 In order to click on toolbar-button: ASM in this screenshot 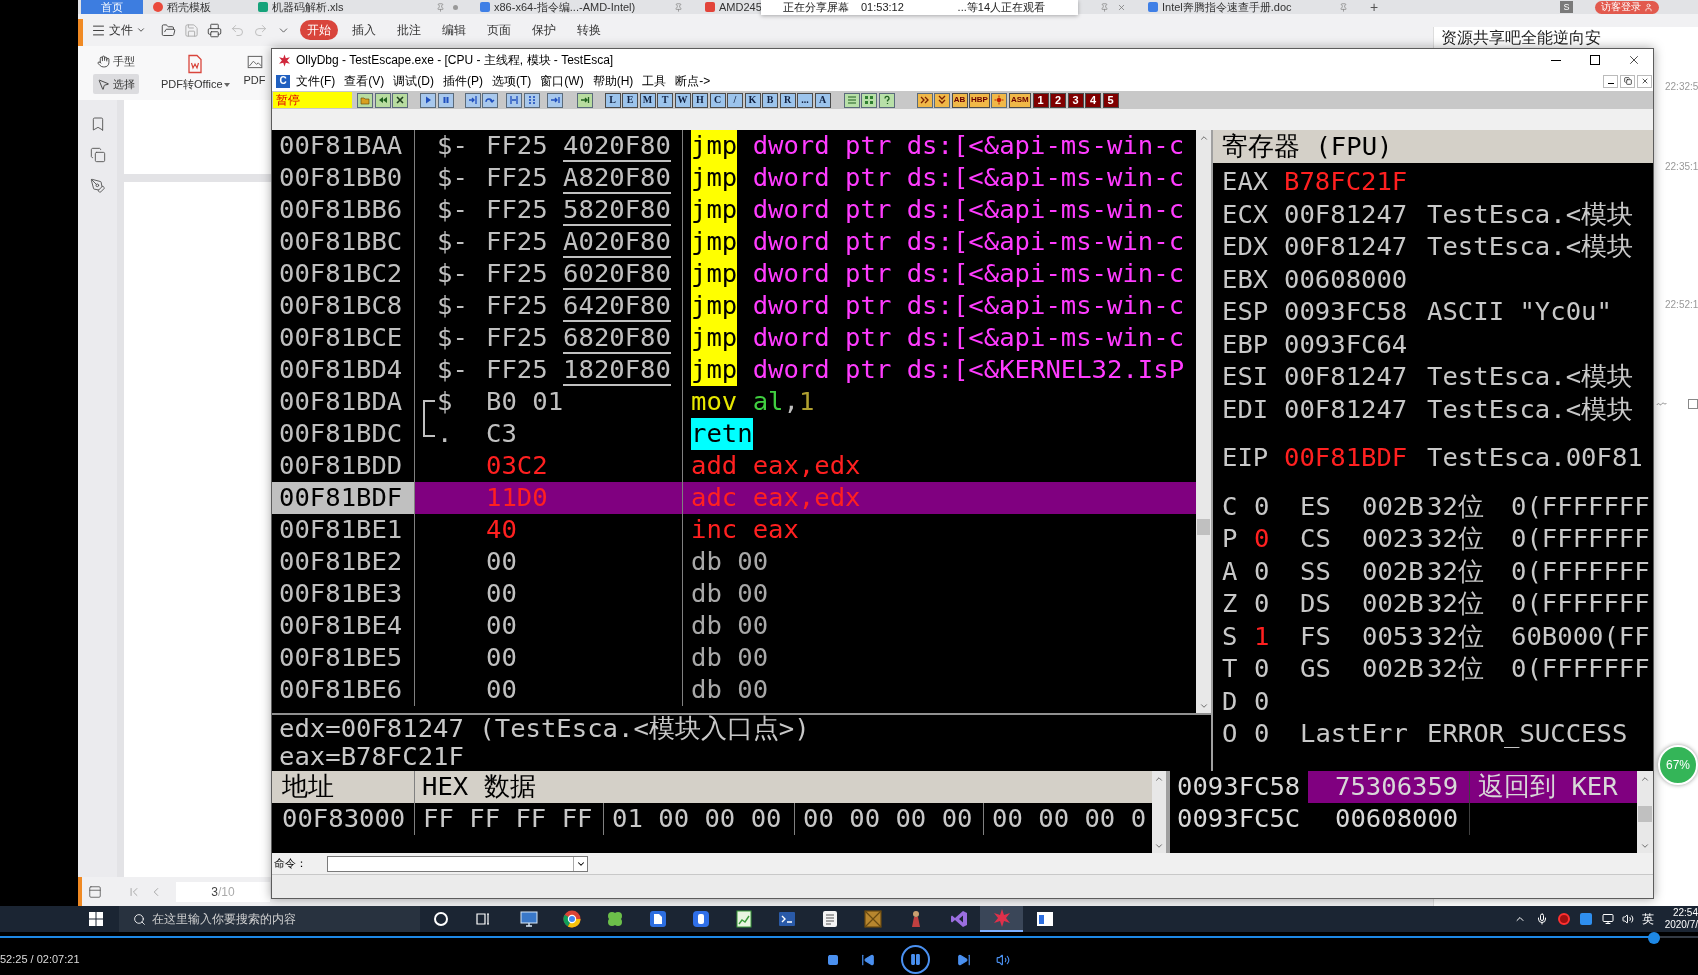, I will do `click(1019, 100)`.